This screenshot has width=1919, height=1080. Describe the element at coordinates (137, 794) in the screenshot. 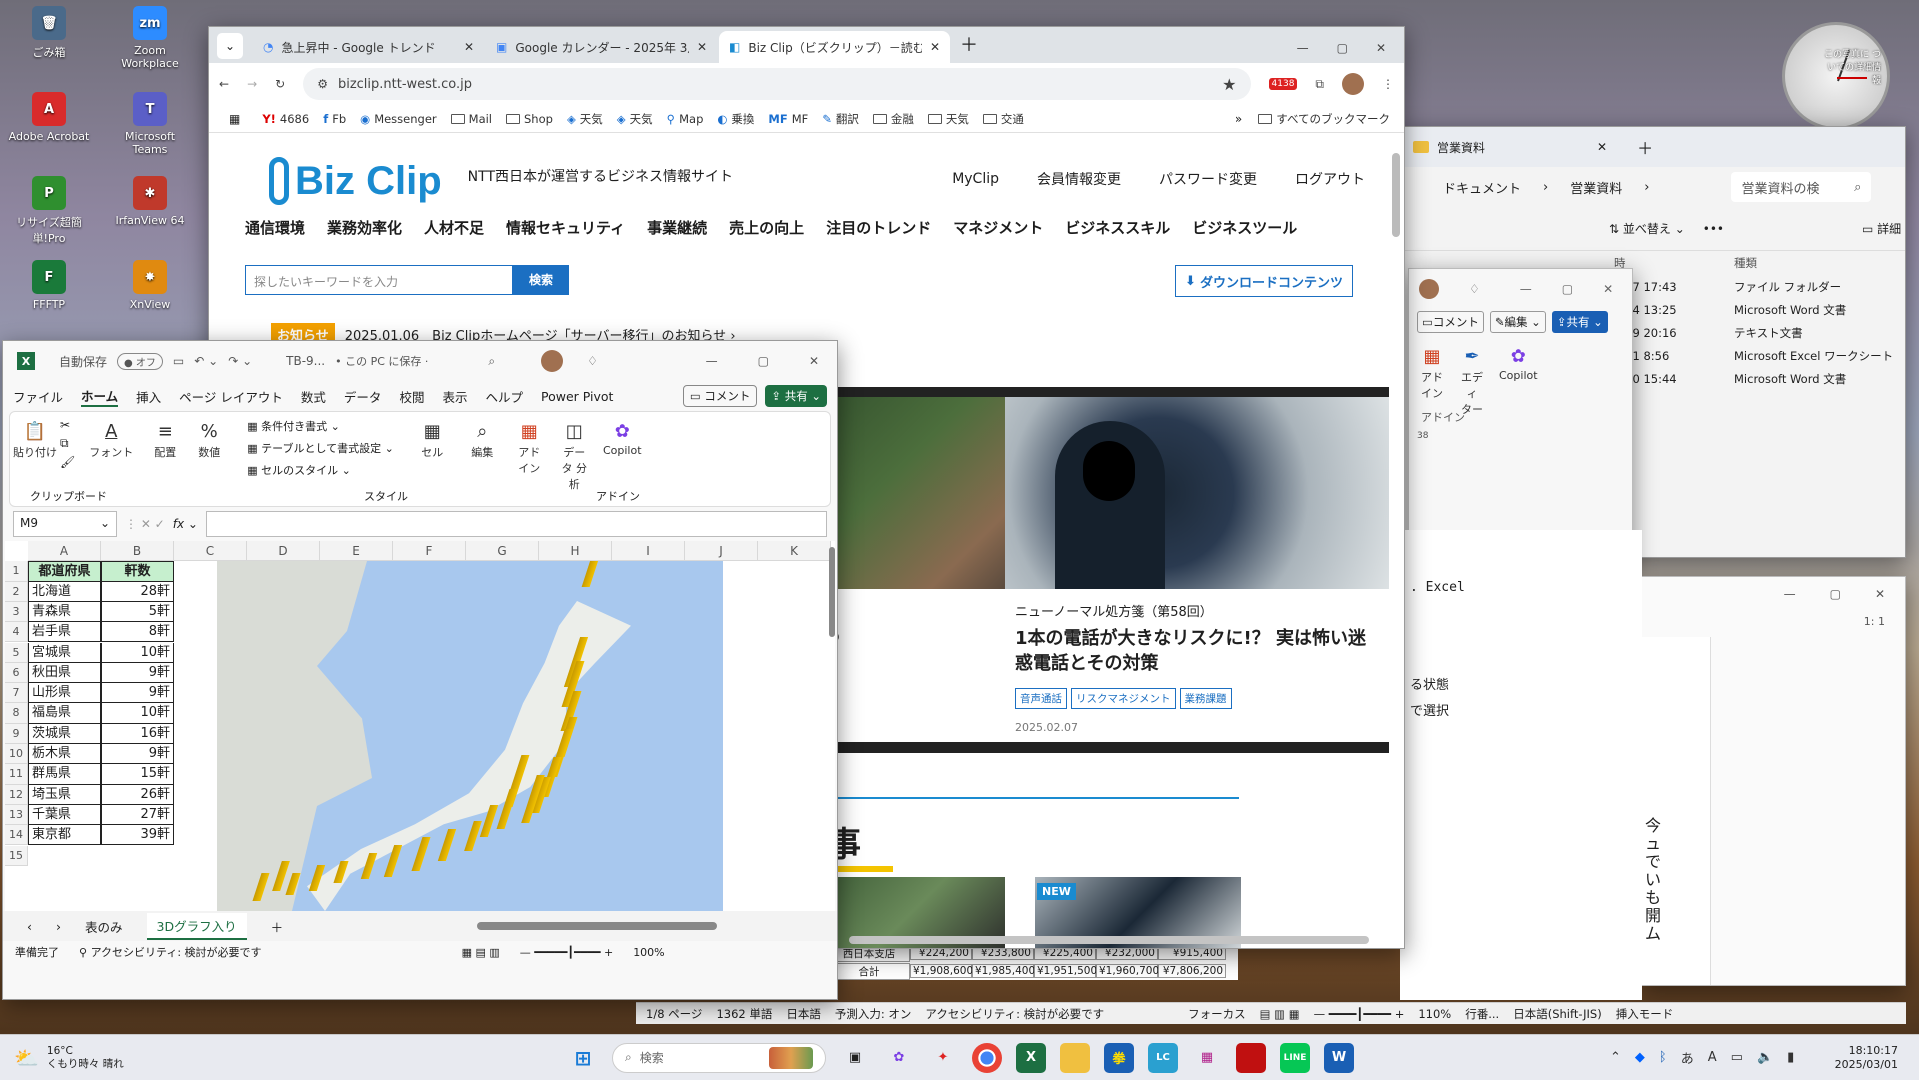

I see `table-cell: 26軒` at that location.